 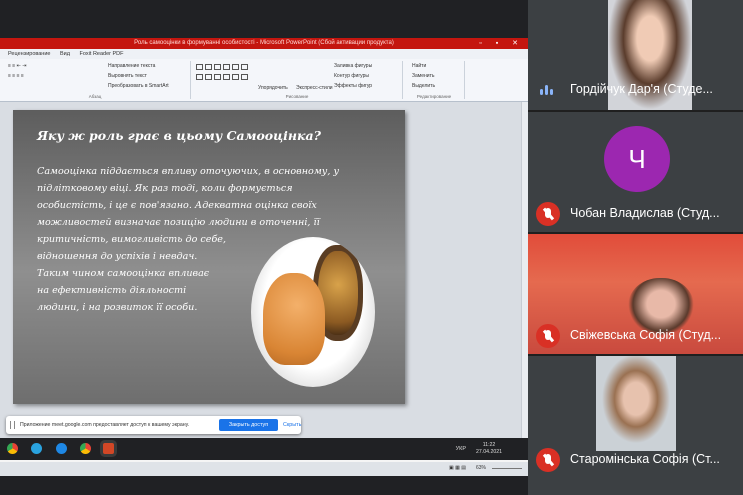 I want to click on list-buttons: ≡ ≡ ⇤ ⇥, so click(x=17, y=66).